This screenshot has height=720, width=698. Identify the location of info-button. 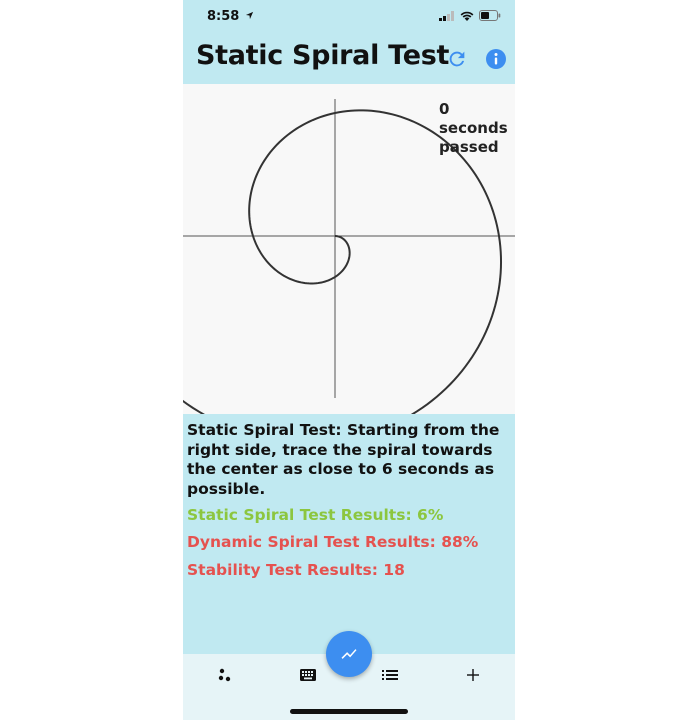
(496, 59).